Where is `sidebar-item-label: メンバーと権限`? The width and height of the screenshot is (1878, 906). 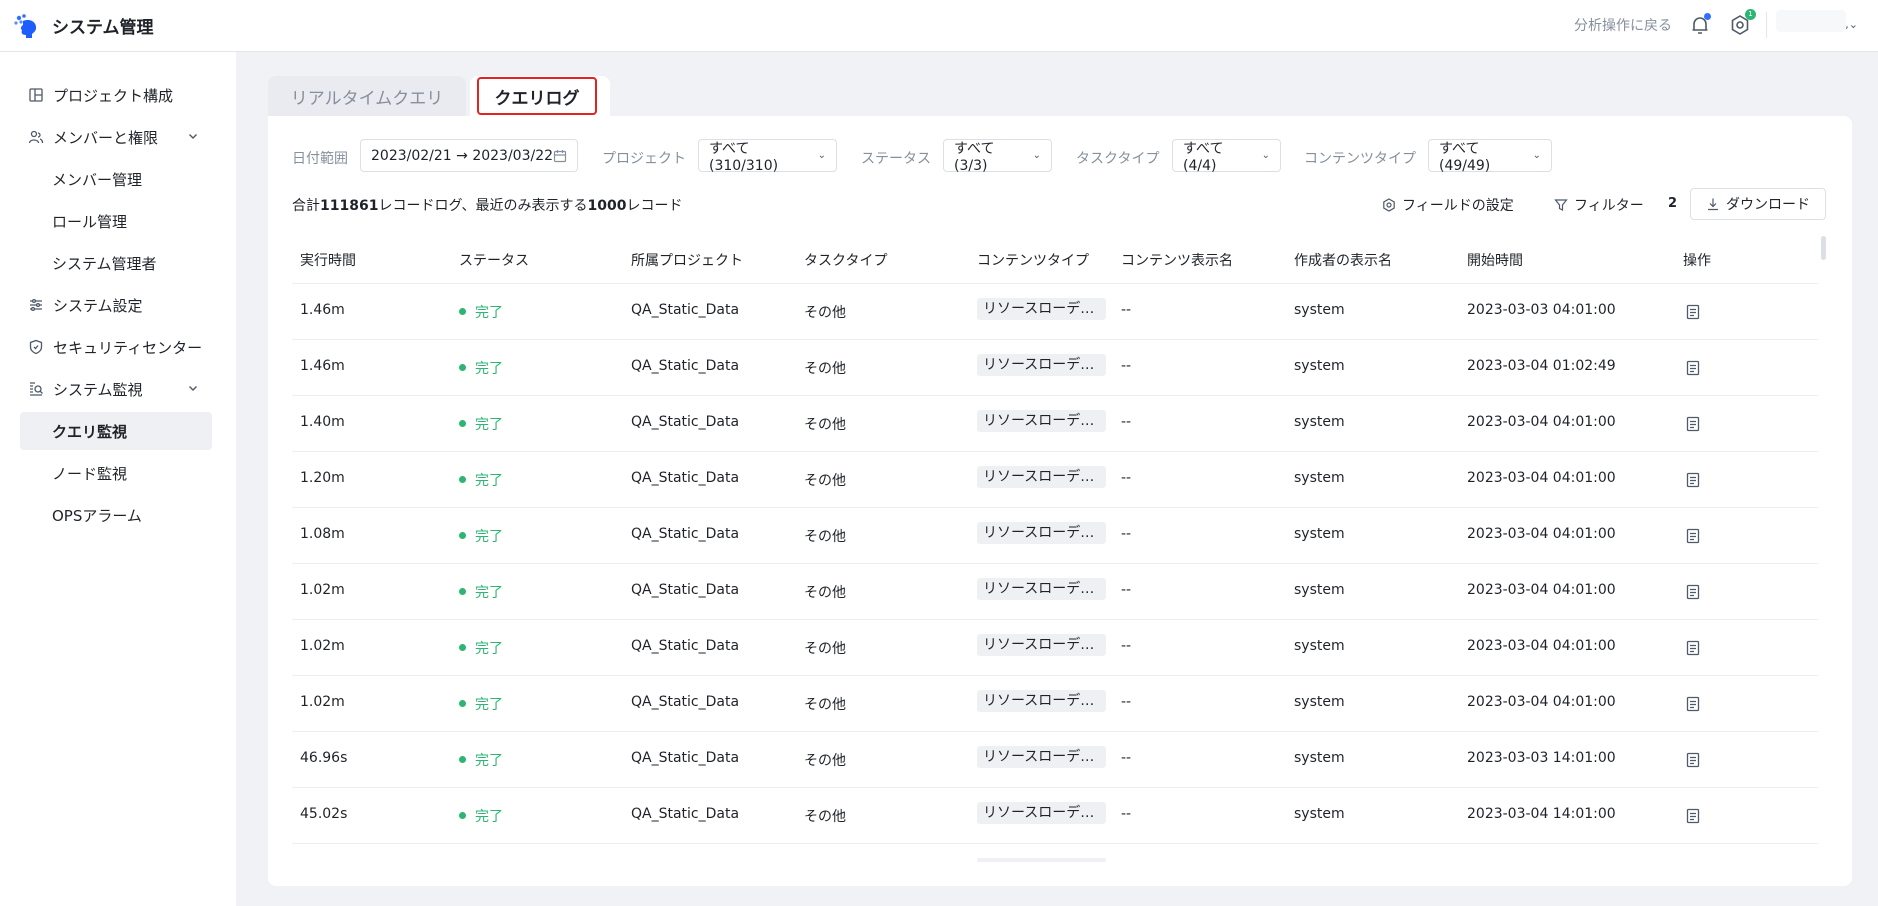
sidebar-item-label: メンバーと権限 is located at coordinates (106, 137).